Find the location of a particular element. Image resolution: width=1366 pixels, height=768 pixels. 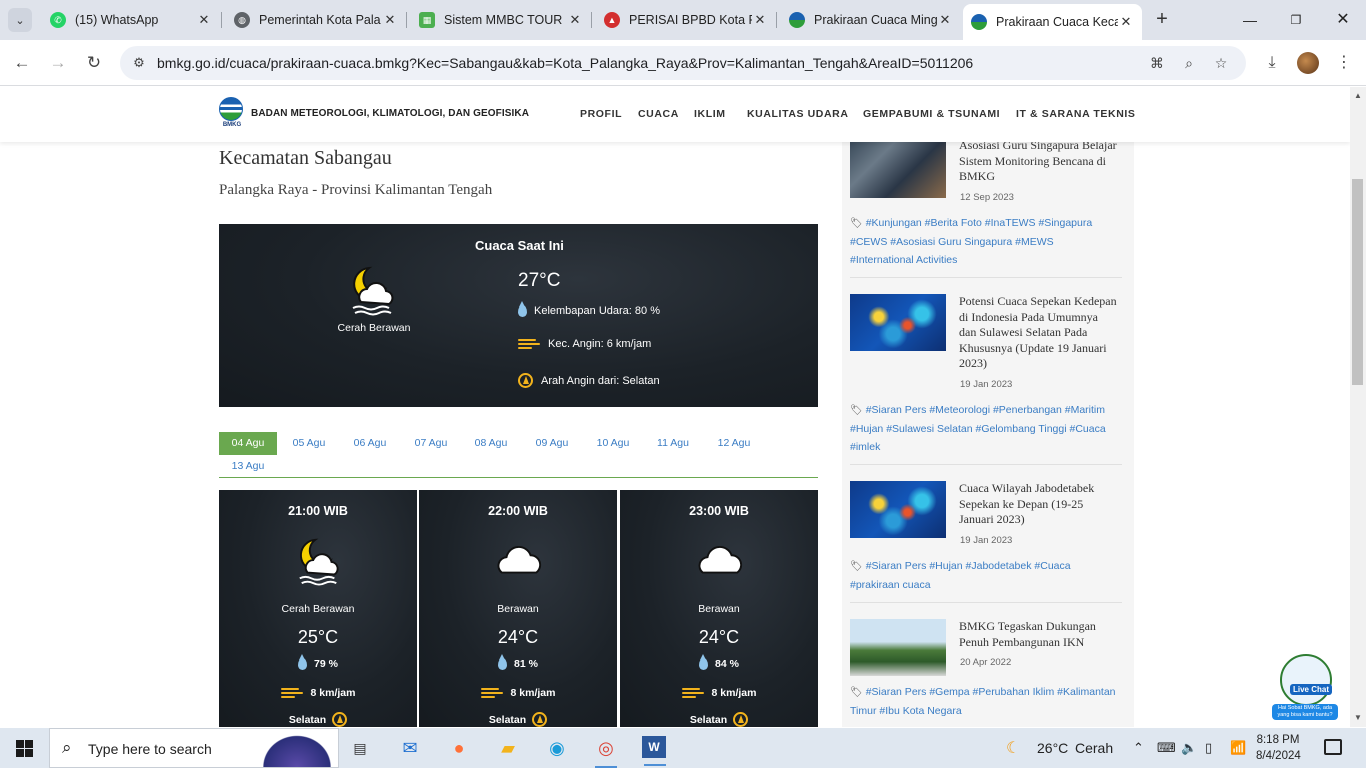

windows-start-icon is located at coordinates (24, 748).